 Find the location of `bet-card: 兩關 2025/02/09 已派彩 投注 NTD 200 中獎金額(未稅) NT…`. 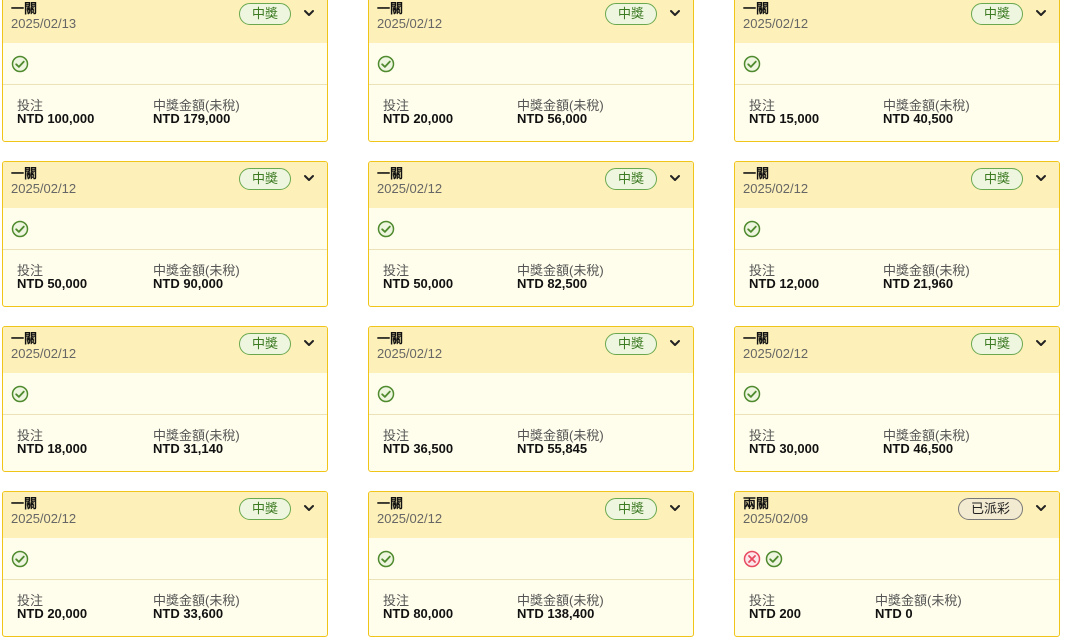

bet-card: 兩關 2025/02/09 已派彩 投注 NTD 200 中獎金額(未稅) NT… is located at coordinates (897, 564).